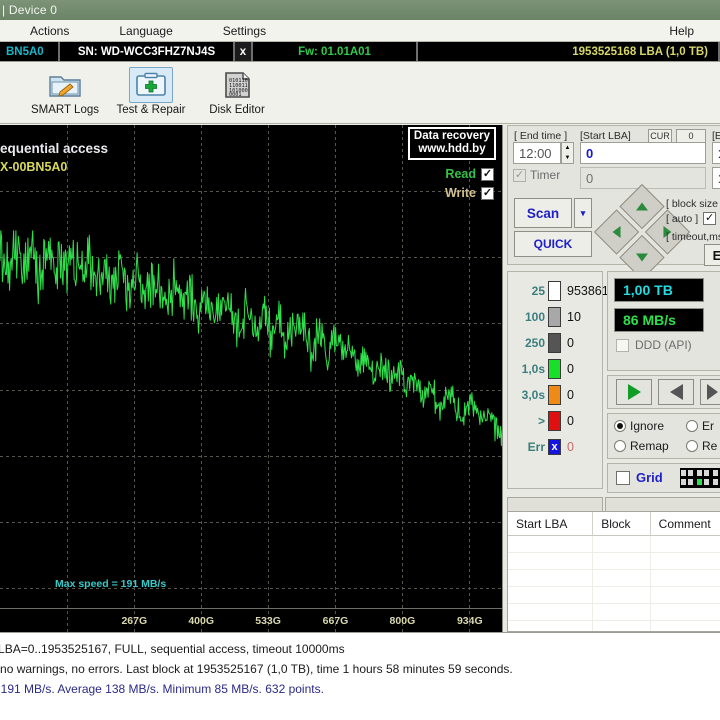 The image size is (720, 720). I want to click on legend-value: 953861, so click(588, 291).